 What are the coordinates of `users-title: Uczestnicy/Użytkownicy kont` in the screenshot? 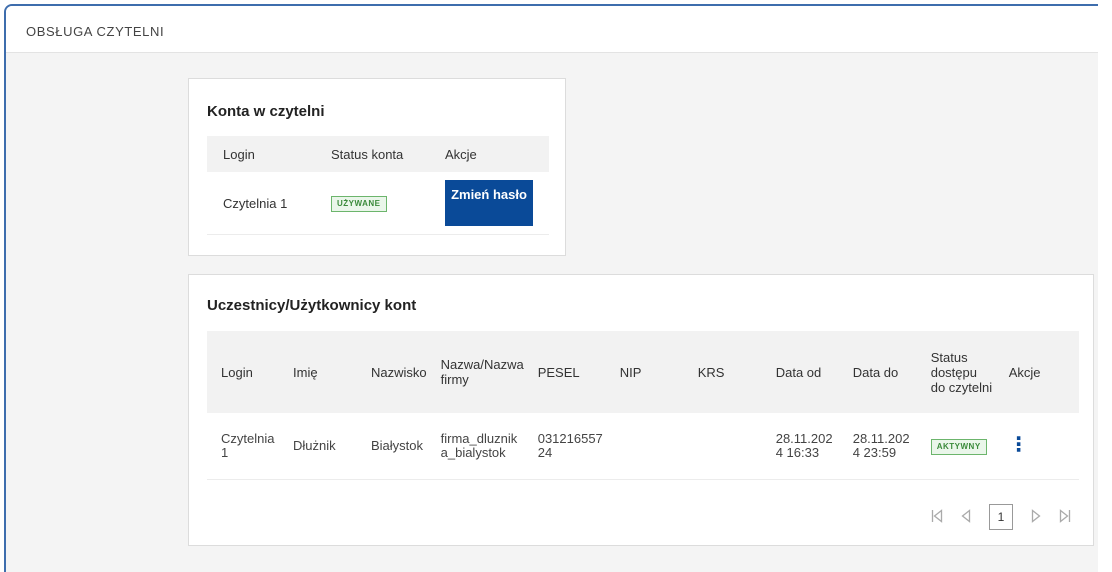 It's located at (312, 305).